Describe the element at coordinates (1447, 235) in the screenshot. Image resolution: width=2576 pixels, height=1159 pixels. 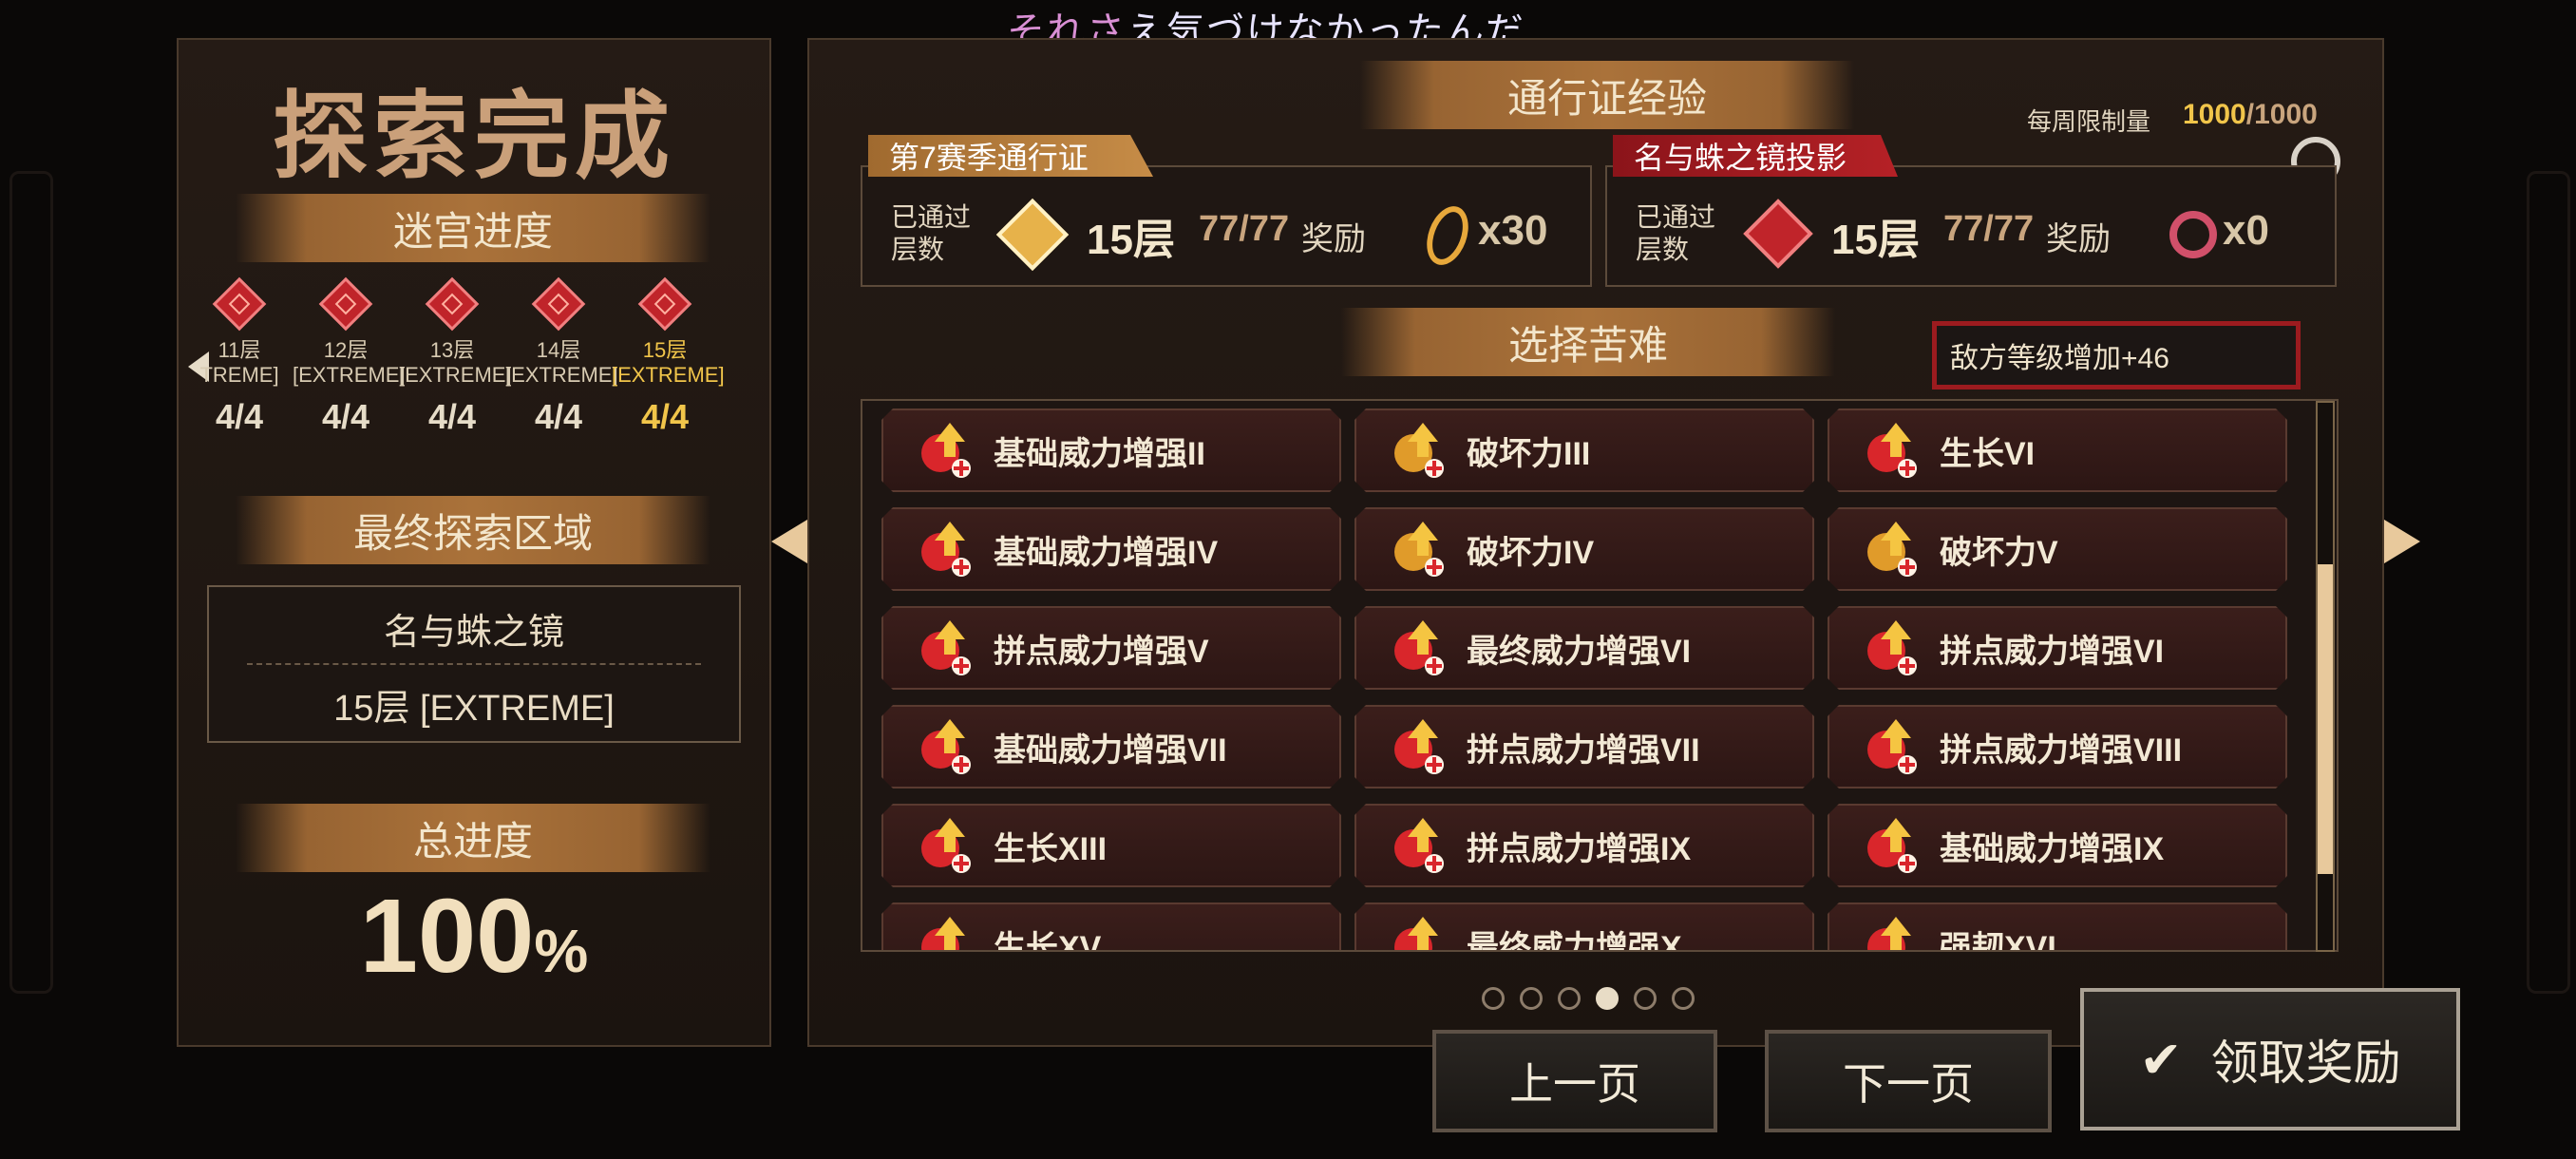
I see `pass-token-icon` at that location.